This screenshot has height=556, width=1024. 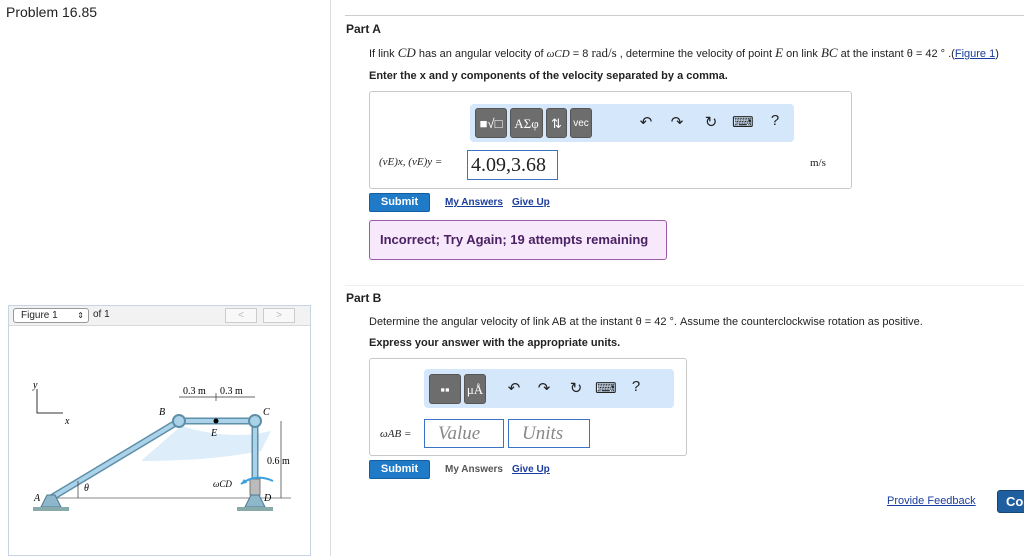 What do you see at coordinates (531, 202) in the screenshot?
I see `part-a-give-up-link: Give Up` at bounding box center [531, 202].